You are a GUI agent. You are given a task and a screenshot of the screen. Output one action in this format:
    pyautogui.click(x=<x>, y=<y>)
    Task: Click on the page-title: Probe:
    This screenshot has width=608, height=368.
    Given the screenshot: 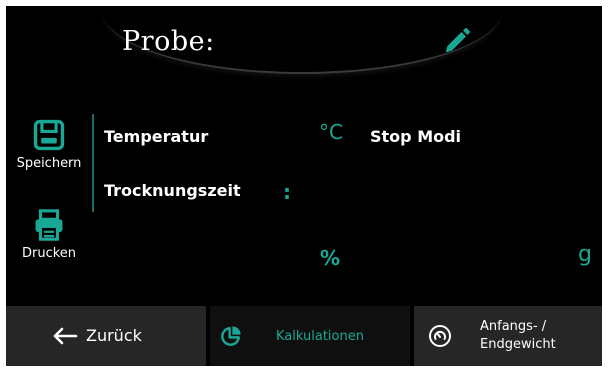 What is the action you would take?
    pyautogui.click(x=168, y=41)
    